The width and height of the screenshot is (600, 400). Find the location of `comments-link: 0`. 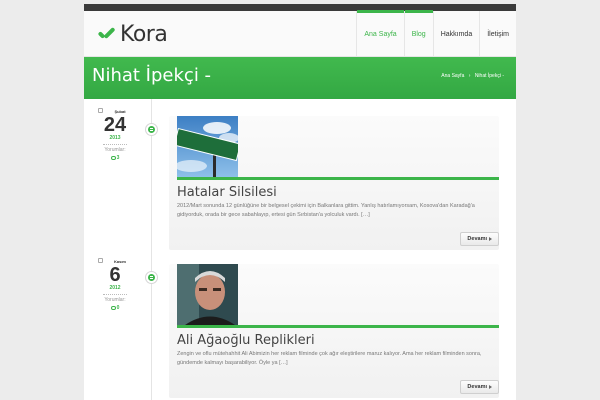

comments-link: 0 is located at coordinates (115, 308).